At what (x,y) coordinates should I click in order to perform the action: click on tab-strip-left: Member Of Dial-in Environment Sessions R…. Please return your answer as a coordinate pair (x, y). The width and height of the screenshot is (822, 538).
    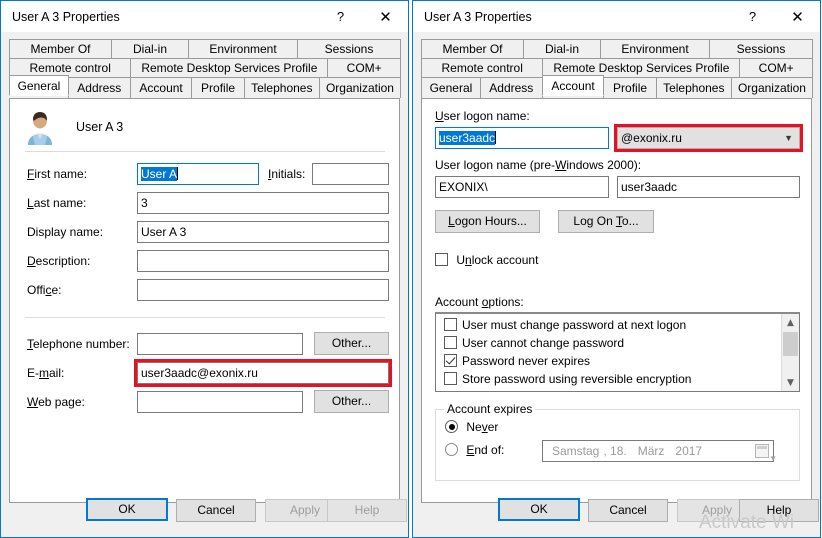
    Looking at the image, I should click on (204, 65).